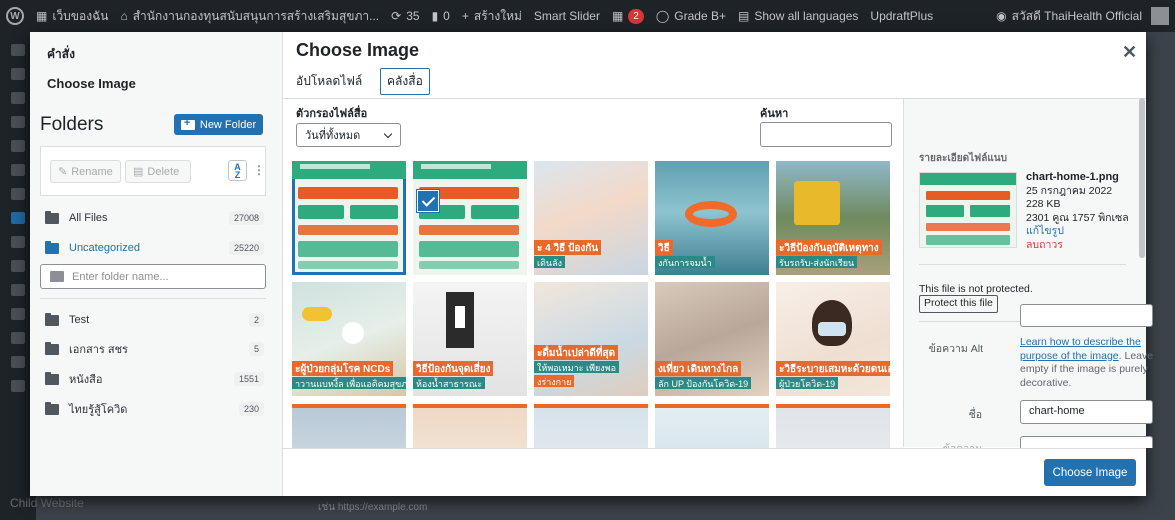 The image size is (1175, 520). I want to click on thumbnail-caption: ะผู้ป่วยกลุ่มโรค NCDs, so click(343, 368).